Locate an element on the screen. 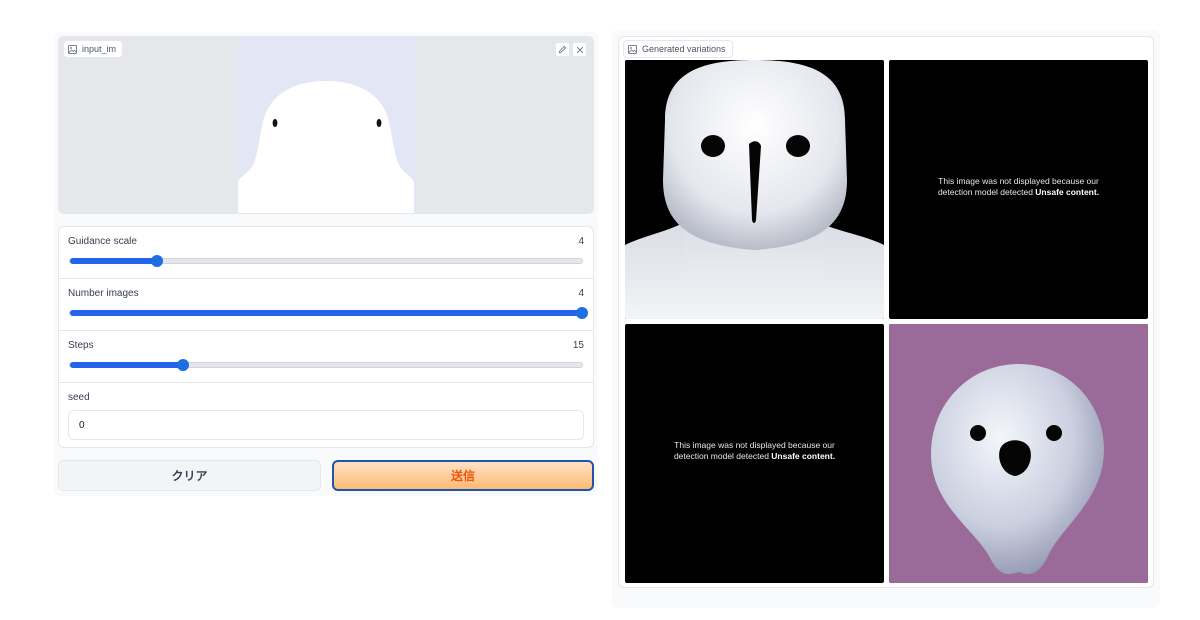 The height and width of the screenshot is (620, 1200). purple-ghost-image is located at coordinates (1018, 453).